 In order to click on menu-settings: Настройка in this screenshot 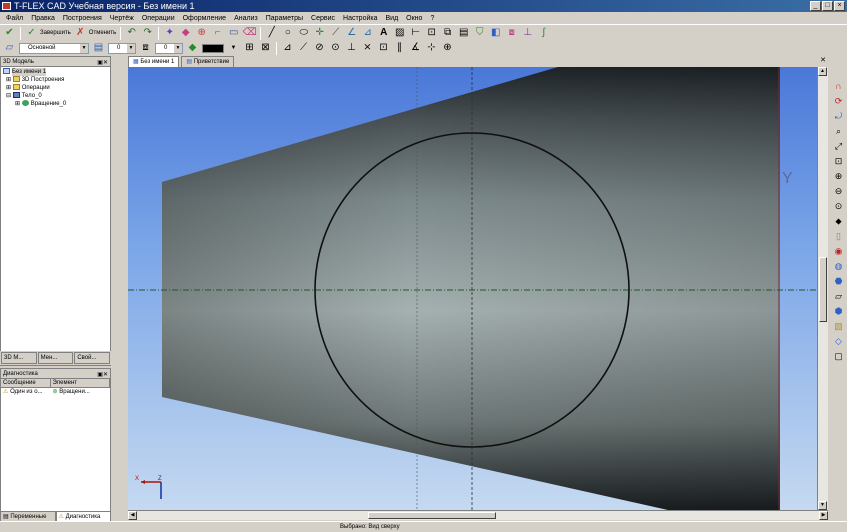, I will do `click(360, 18)`.